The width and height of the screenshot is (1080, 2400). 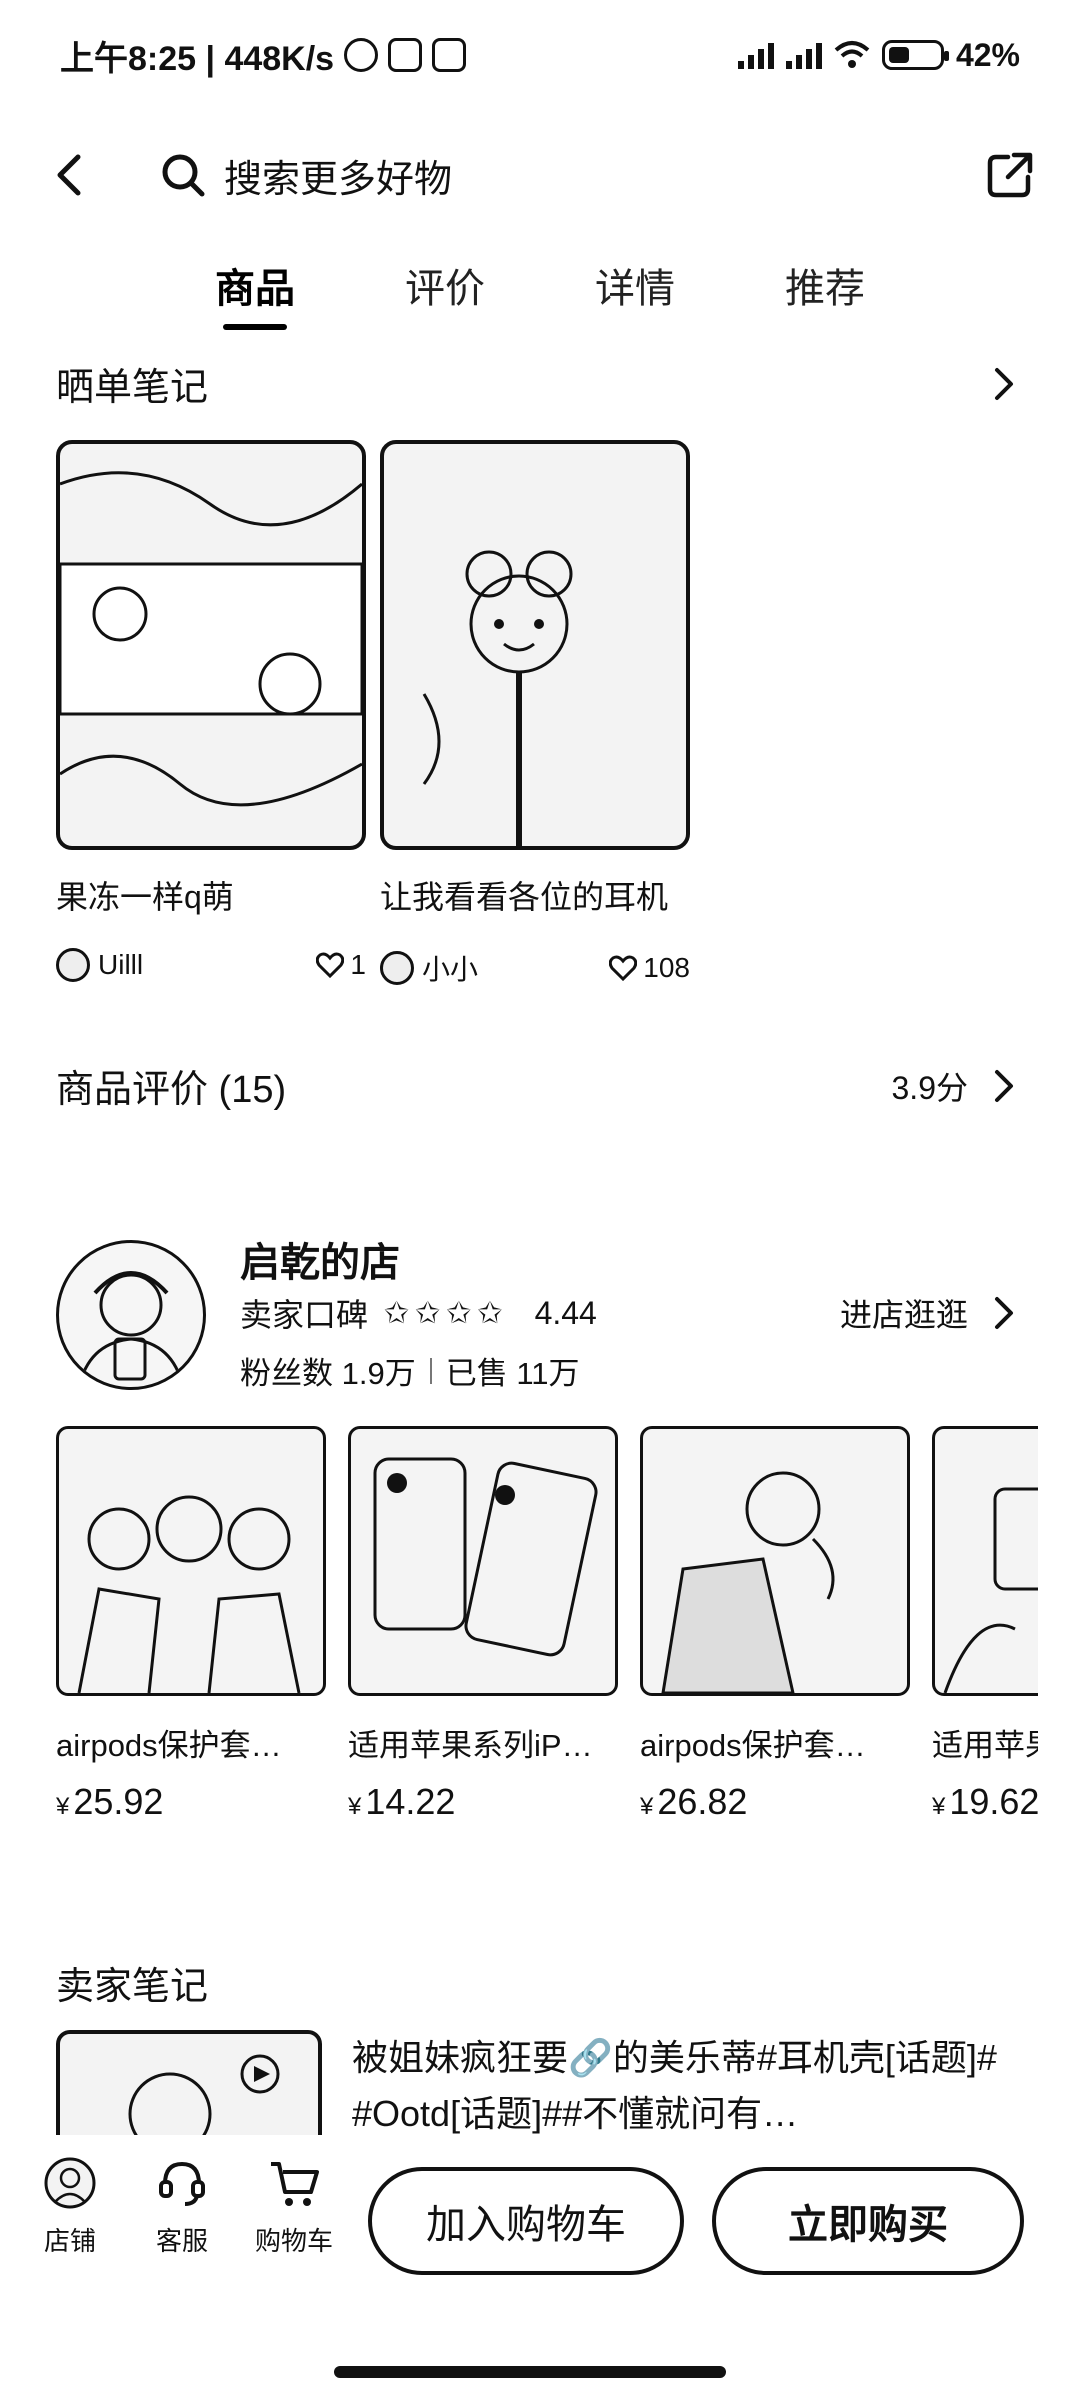 I want to click on rating-label: 卖家口碑, so click(x=304, y=1315).